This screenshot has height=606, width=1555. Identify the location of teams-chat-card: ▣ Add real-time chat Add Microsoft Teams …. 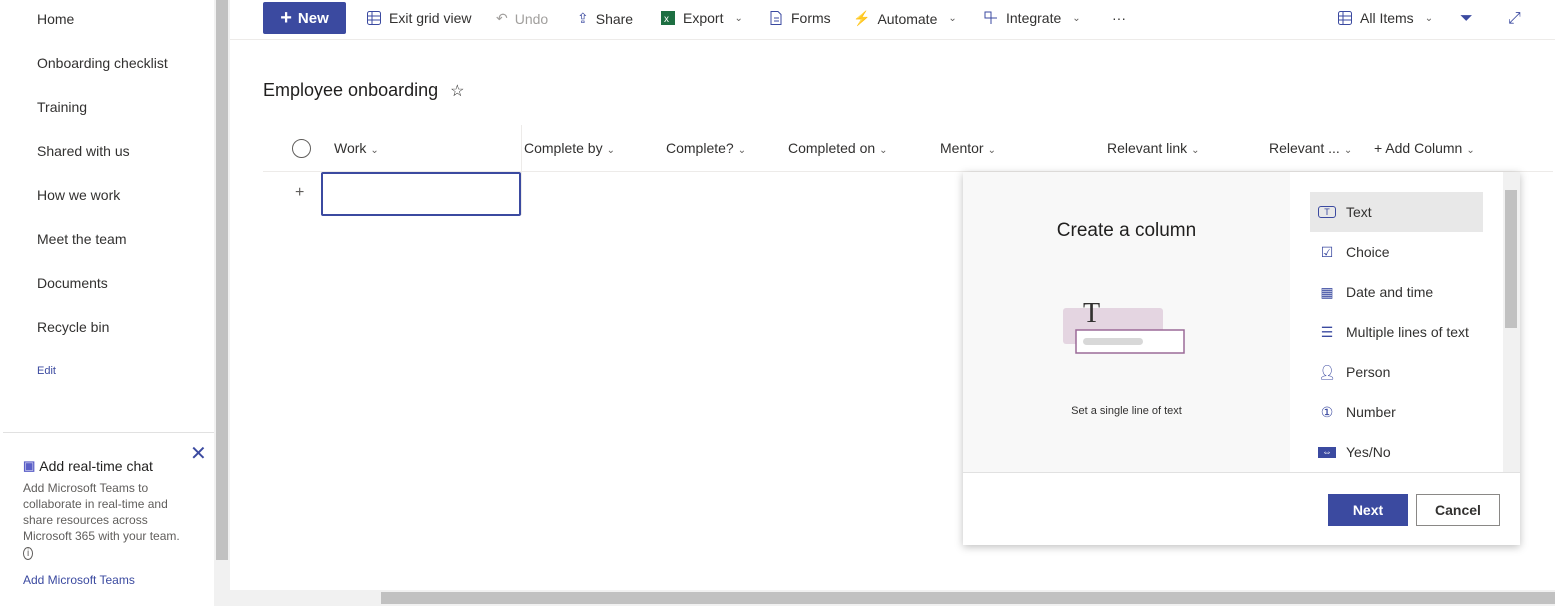
(108, 519).